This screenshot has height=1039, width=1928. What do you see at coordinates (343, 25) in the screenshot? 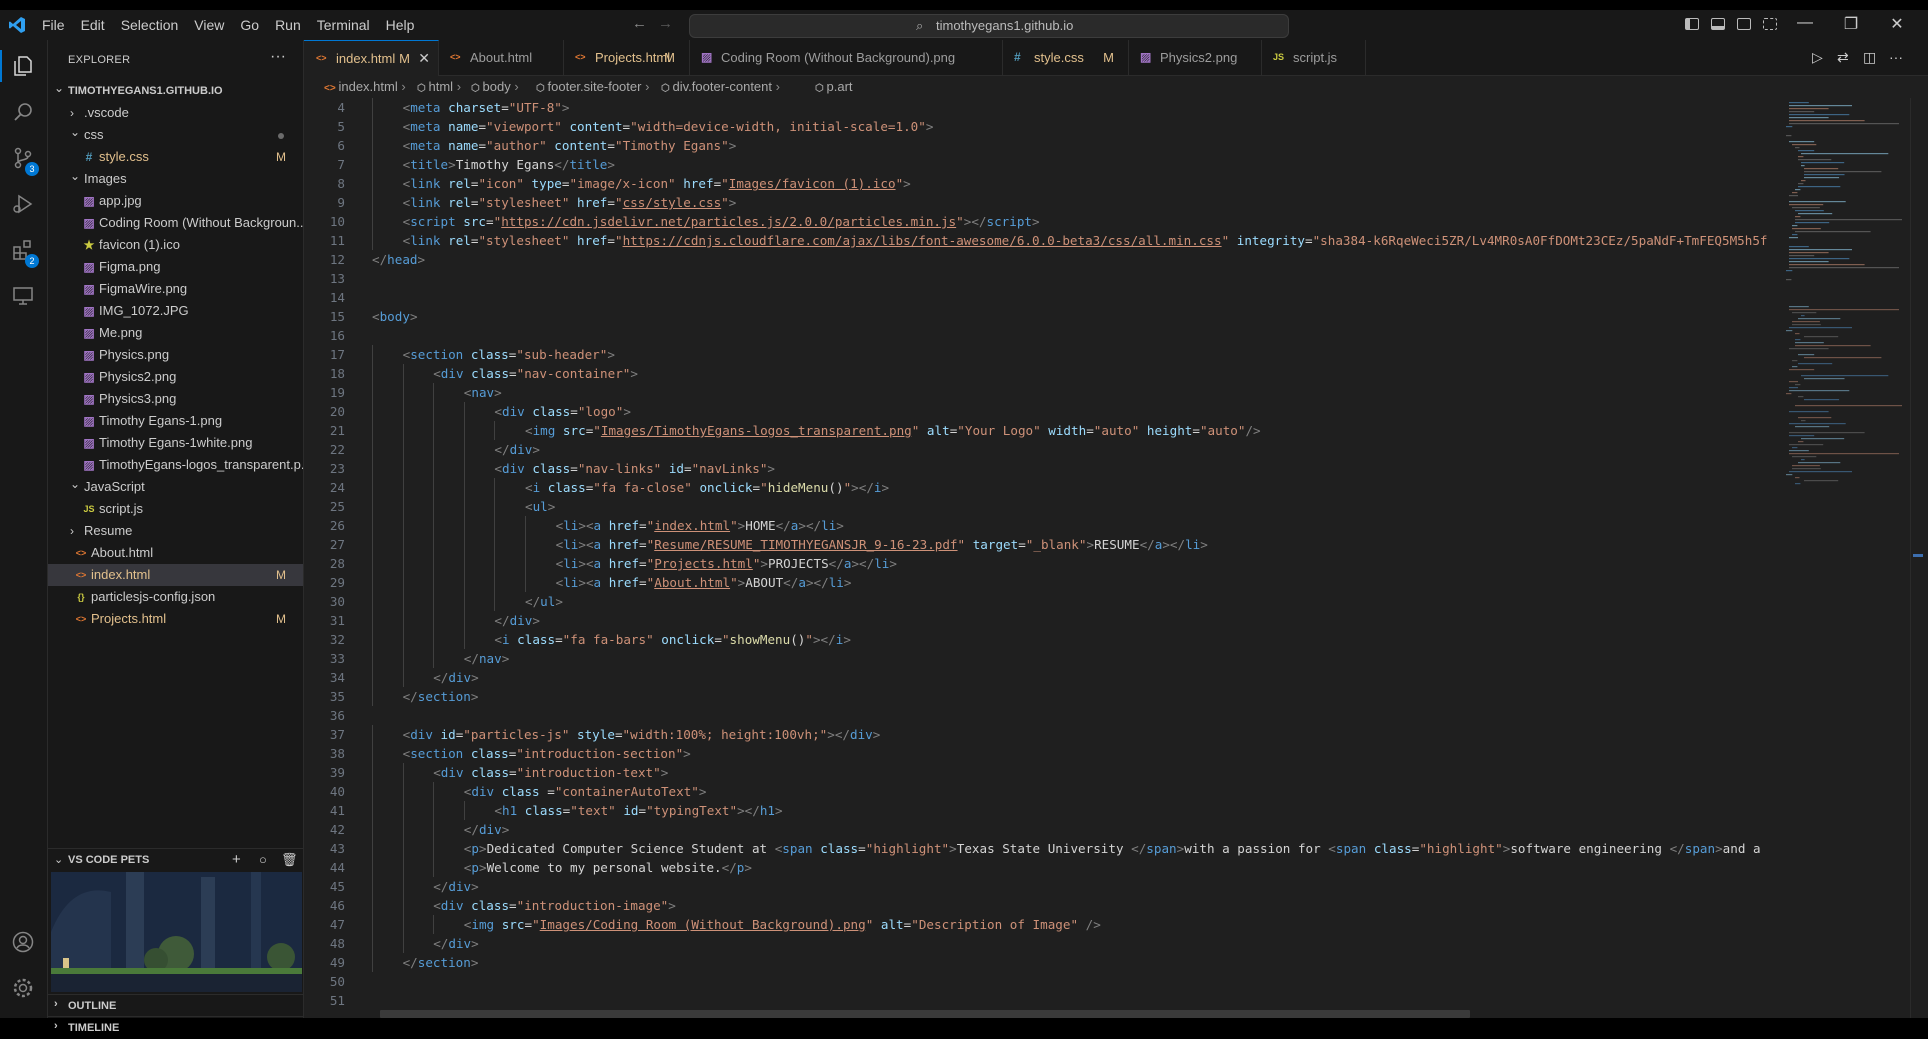
I see `menu-terminal: Terminal` at bounding box center [343, 25].